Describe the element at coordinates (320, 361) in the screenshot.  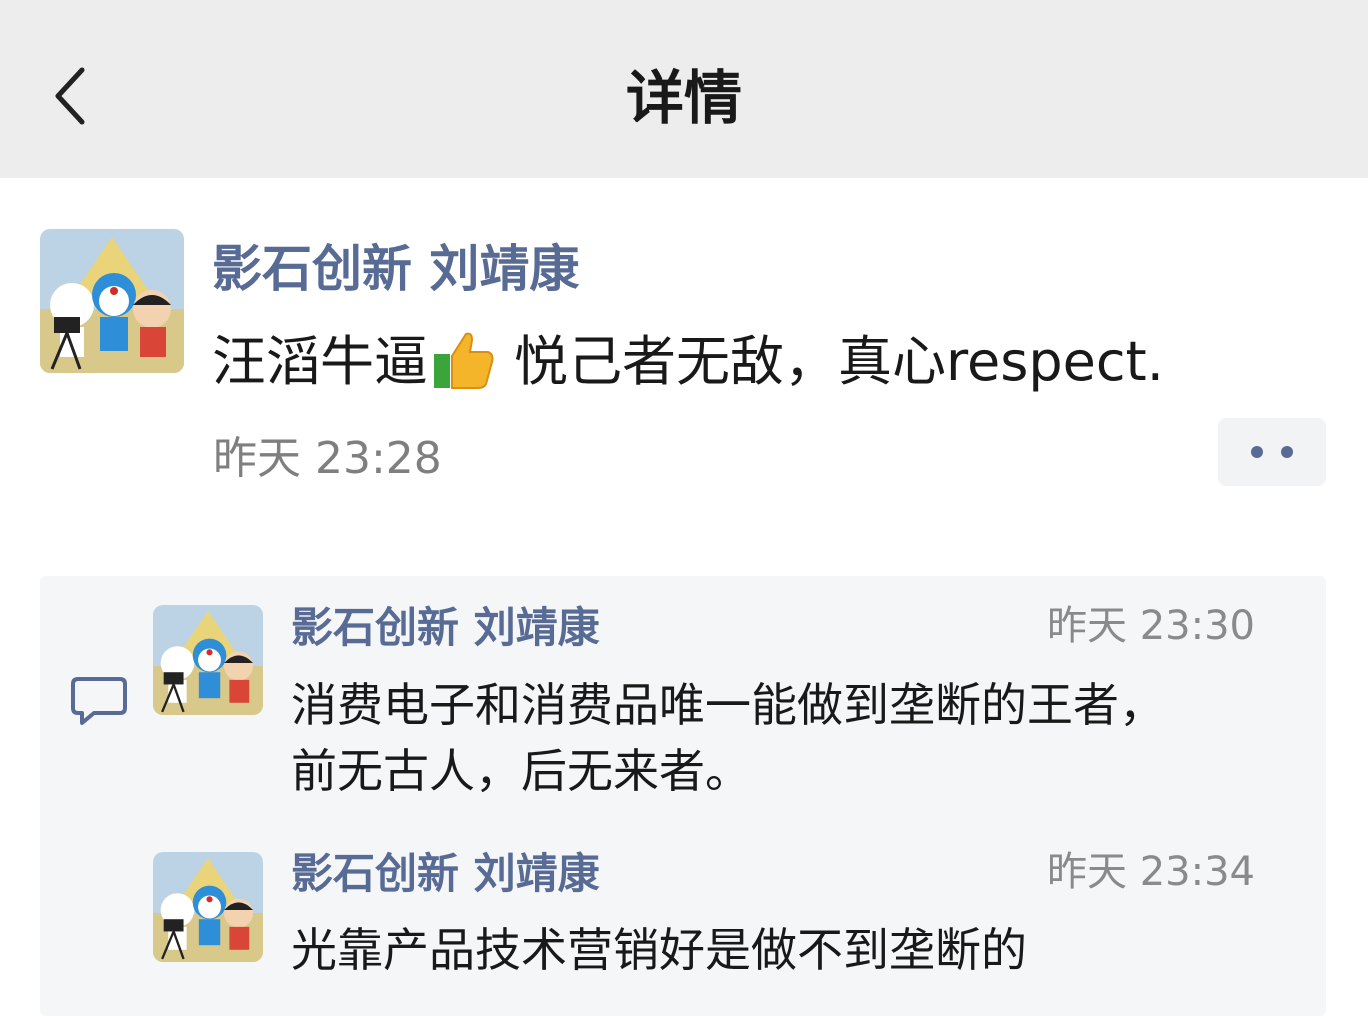
I see `post-text-part1: 汪滔牛逼` at that location.